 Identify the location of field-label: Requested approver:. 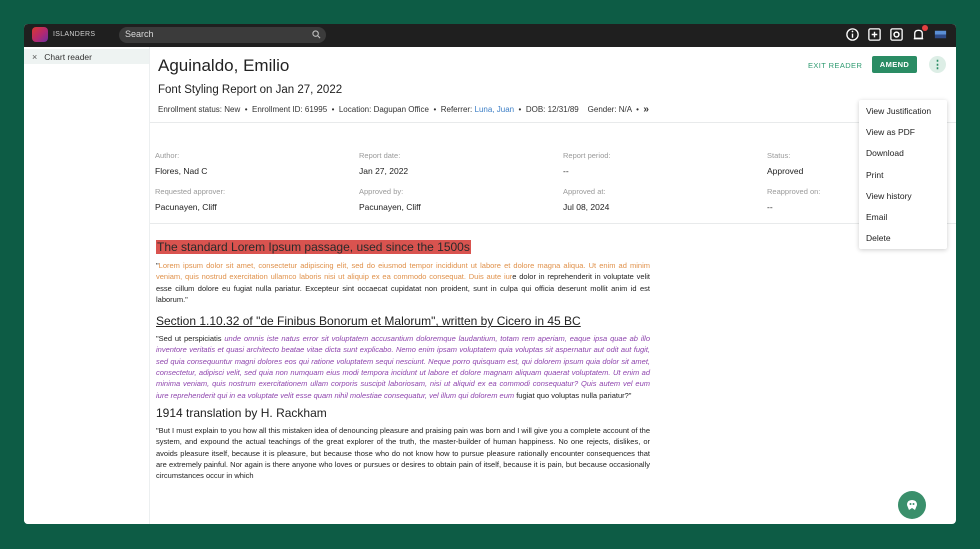
(190, 191).